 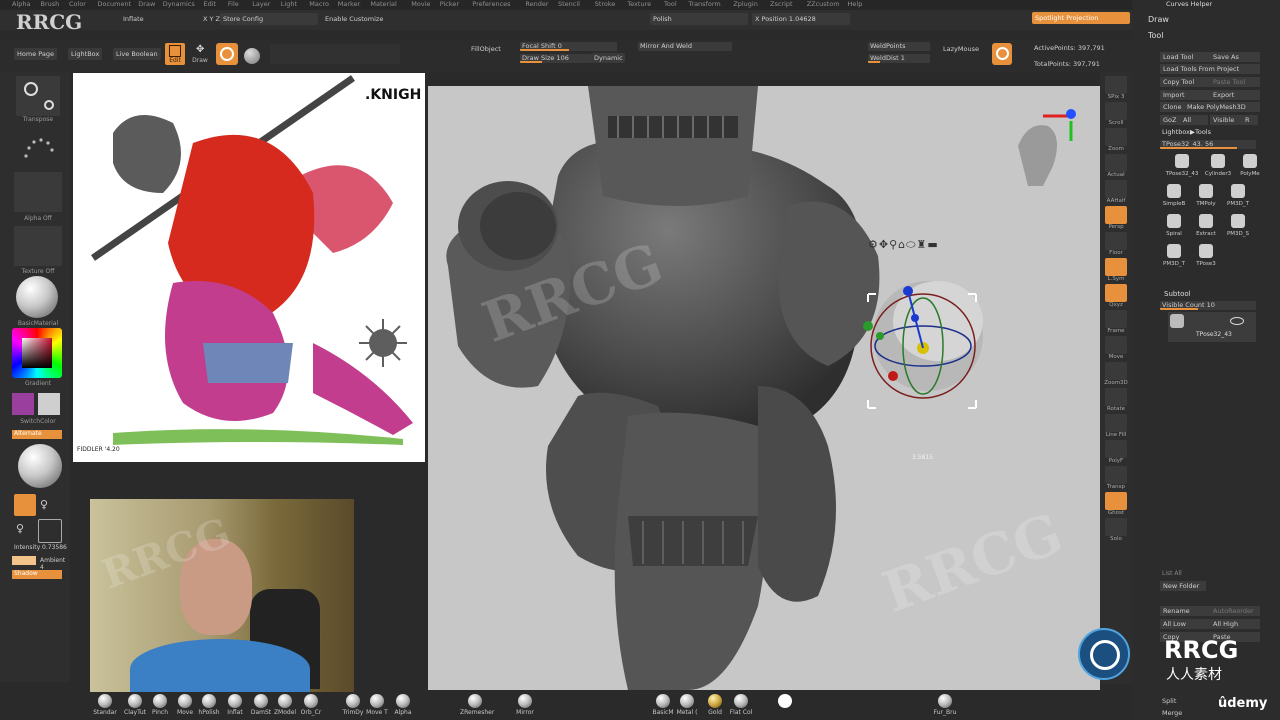 What do you see at coordinates (1250, 166) in the screenshot?
I see `tool-thumbnail: PolyMe` at bounding box center [1250, 166].